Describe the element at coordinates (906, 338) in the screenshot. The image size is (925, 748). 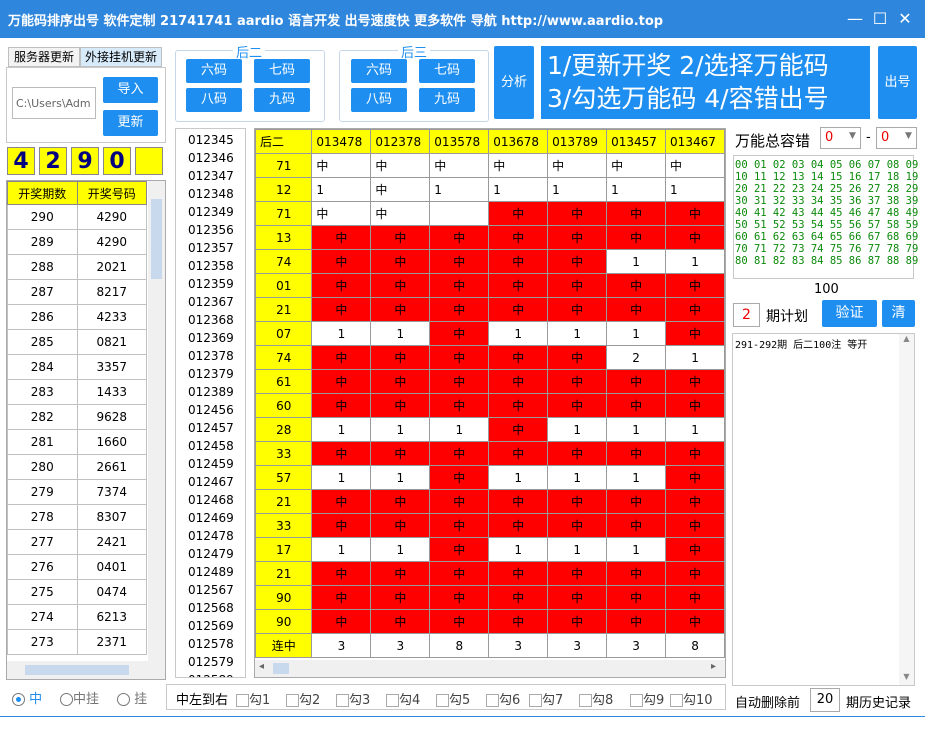
I see `scroll-up-icon: ▲` at that location.